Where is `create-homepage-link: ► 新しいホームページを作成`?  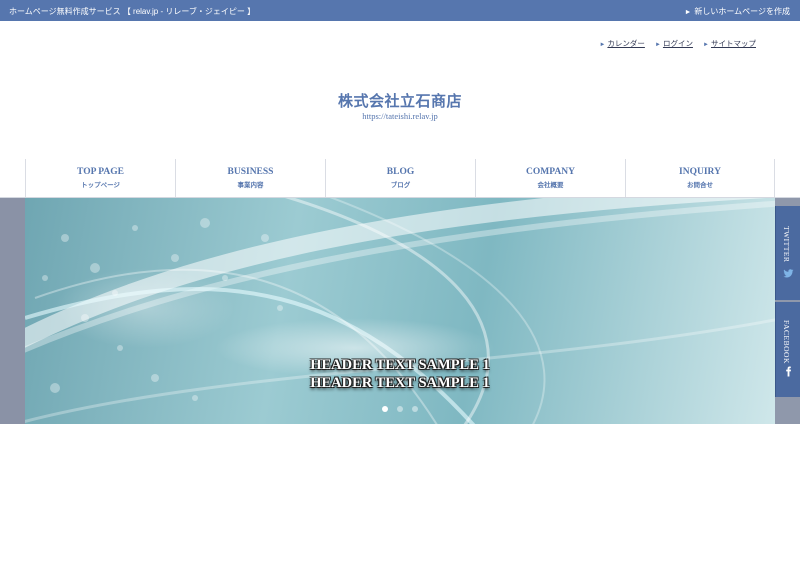
create-homepage-link: ► 新しいホームページを作成 is located at coordinates (737, 11).